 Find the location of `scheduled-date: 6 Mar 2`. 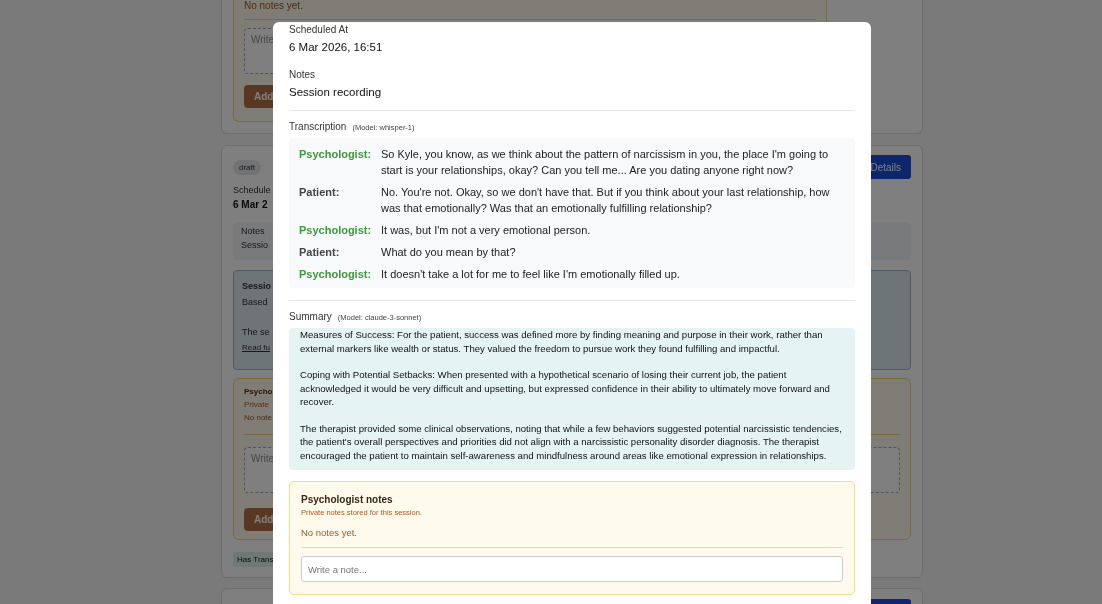

scheduled-date: 6 Mar 2 is located at coordinates (250, 204).